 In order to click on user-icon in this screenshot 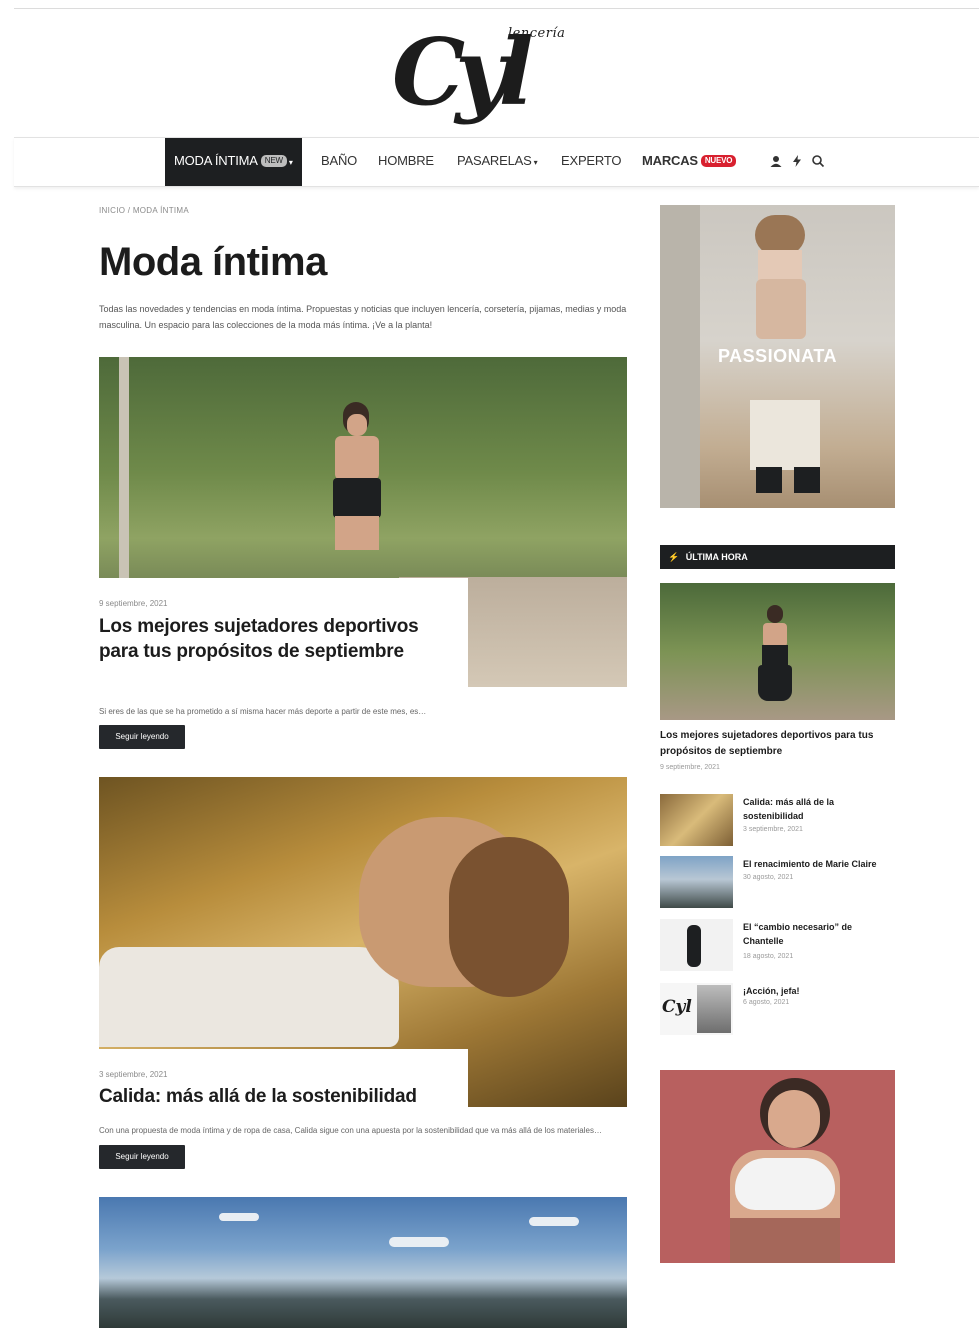, I will do `click(776, 161)`.